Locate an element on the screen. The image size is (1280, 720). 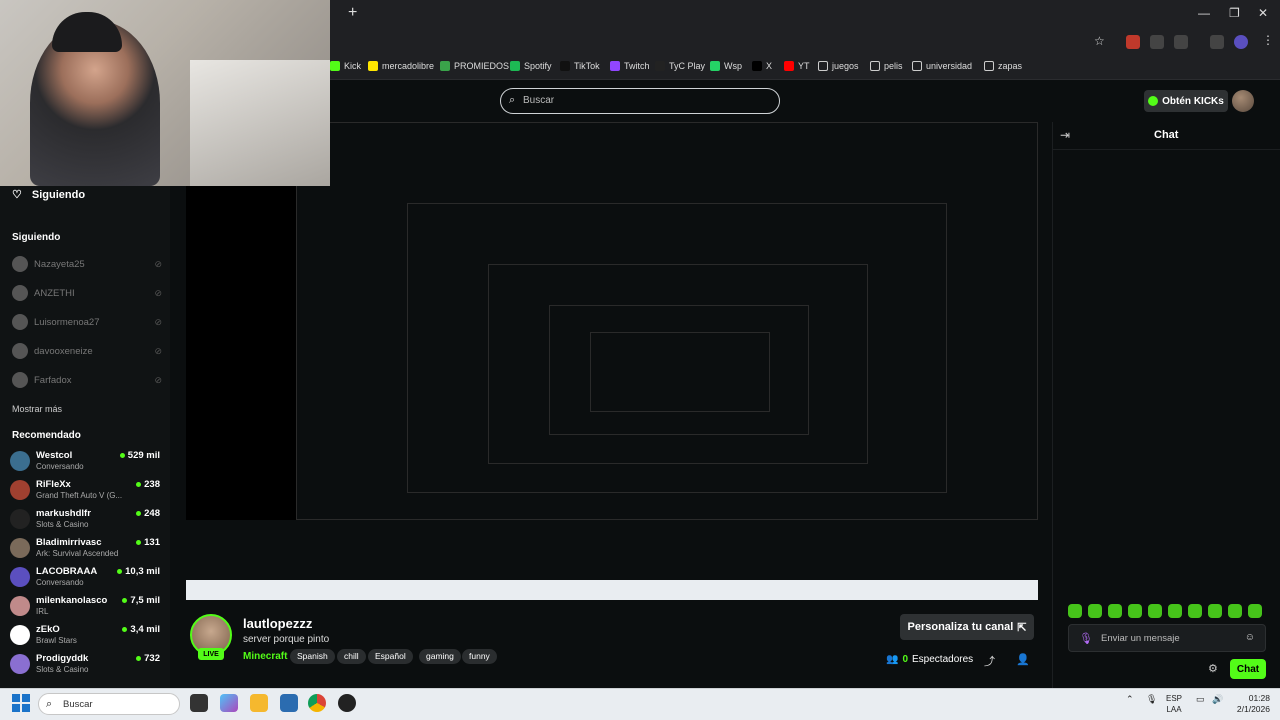
search-input: ⌕ Buscar is located at coordinates (640, 101).